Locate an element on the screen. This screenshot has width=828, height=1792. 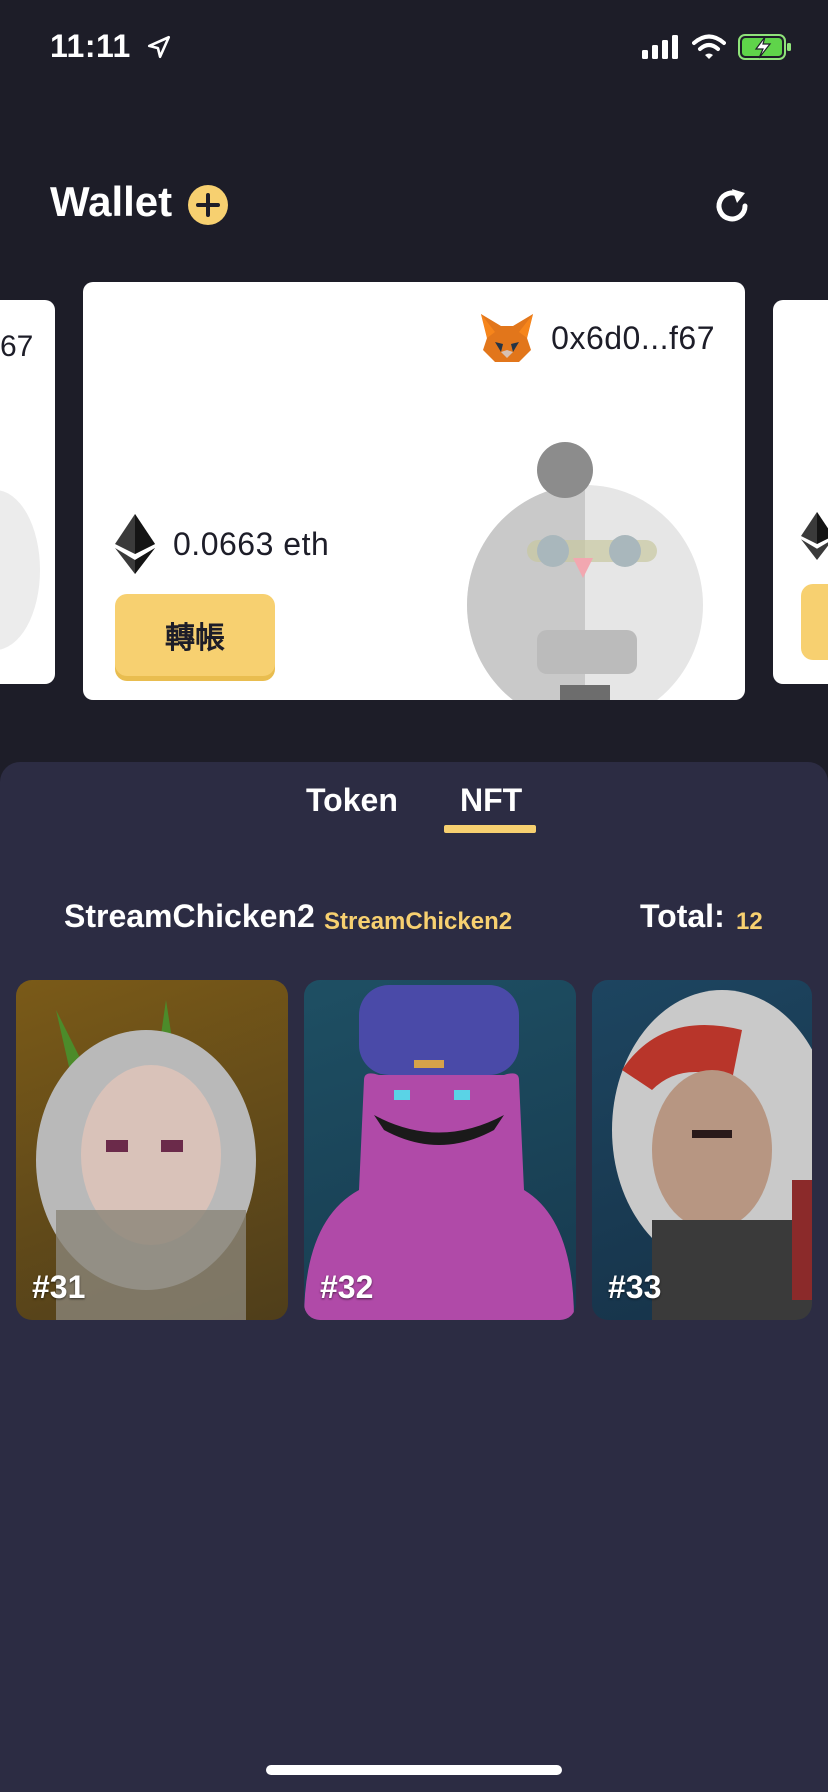
total-count: 12 is located at coordinates (749, 921).